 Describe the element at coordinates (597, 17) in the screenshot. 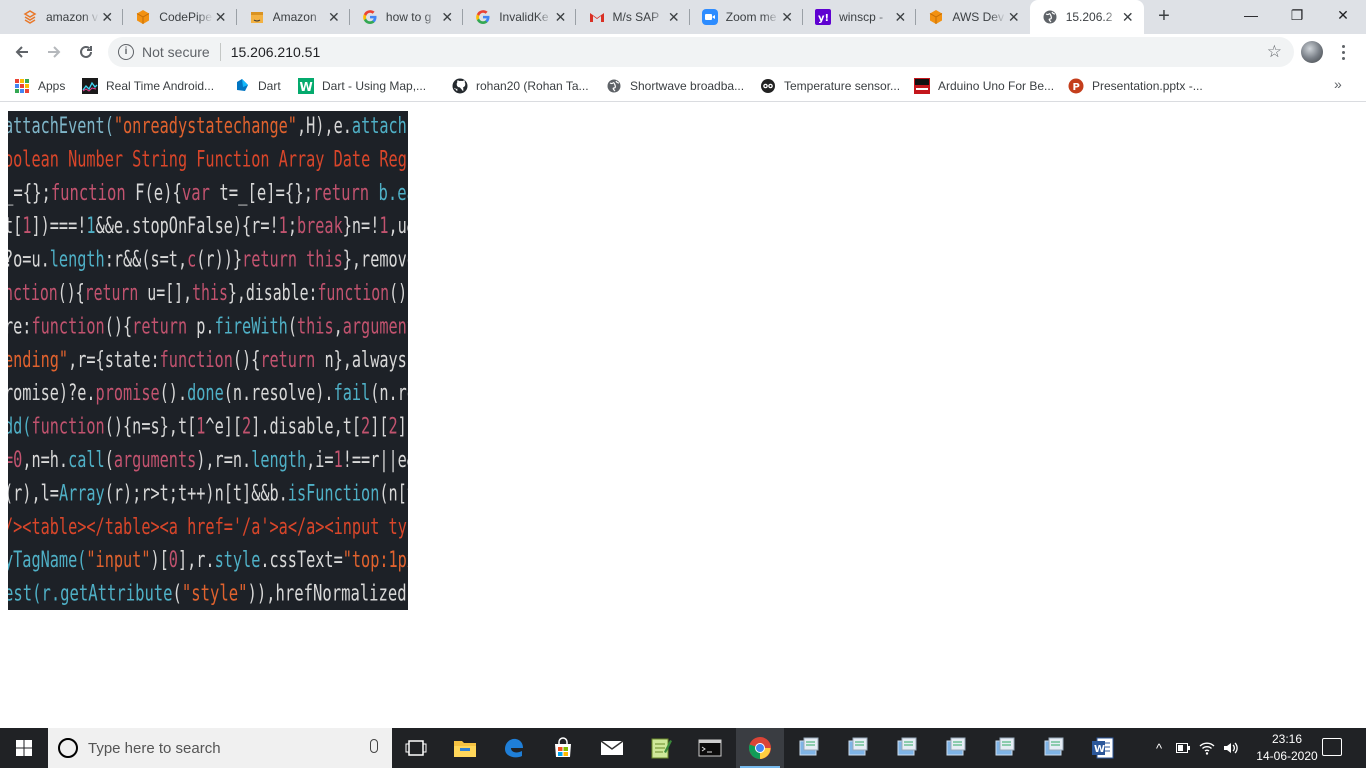

I see `gmail-icon` at that location.